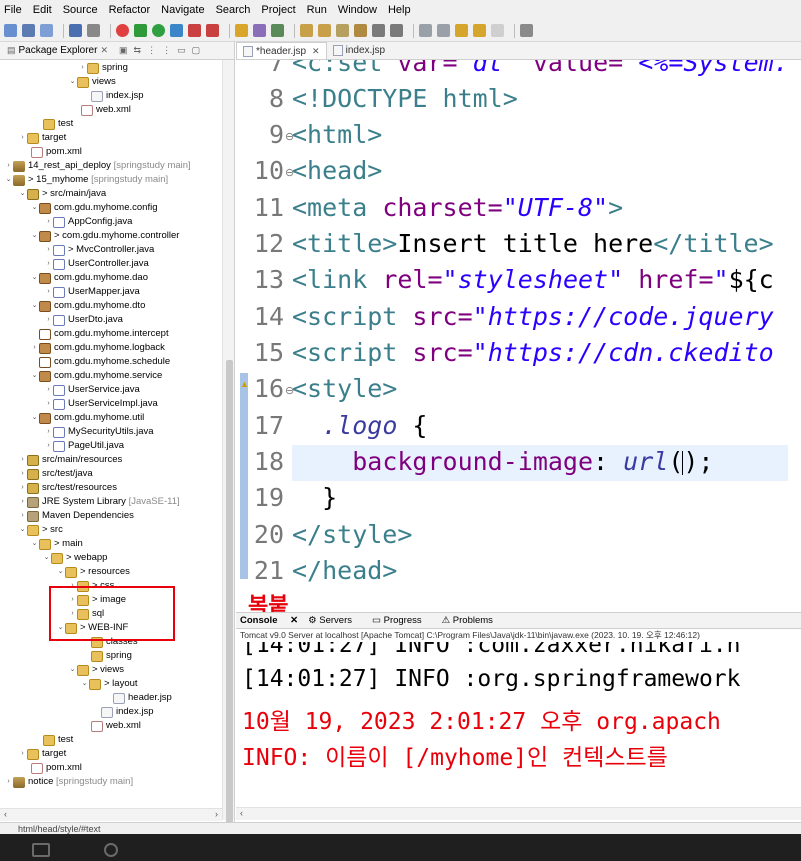 Image resolution: width=801 pixels, height=861 pixels. What do you see at coordinates (324, 30) in the screenshot?
I see `open-task-icon` at bounding box center [324, 30].